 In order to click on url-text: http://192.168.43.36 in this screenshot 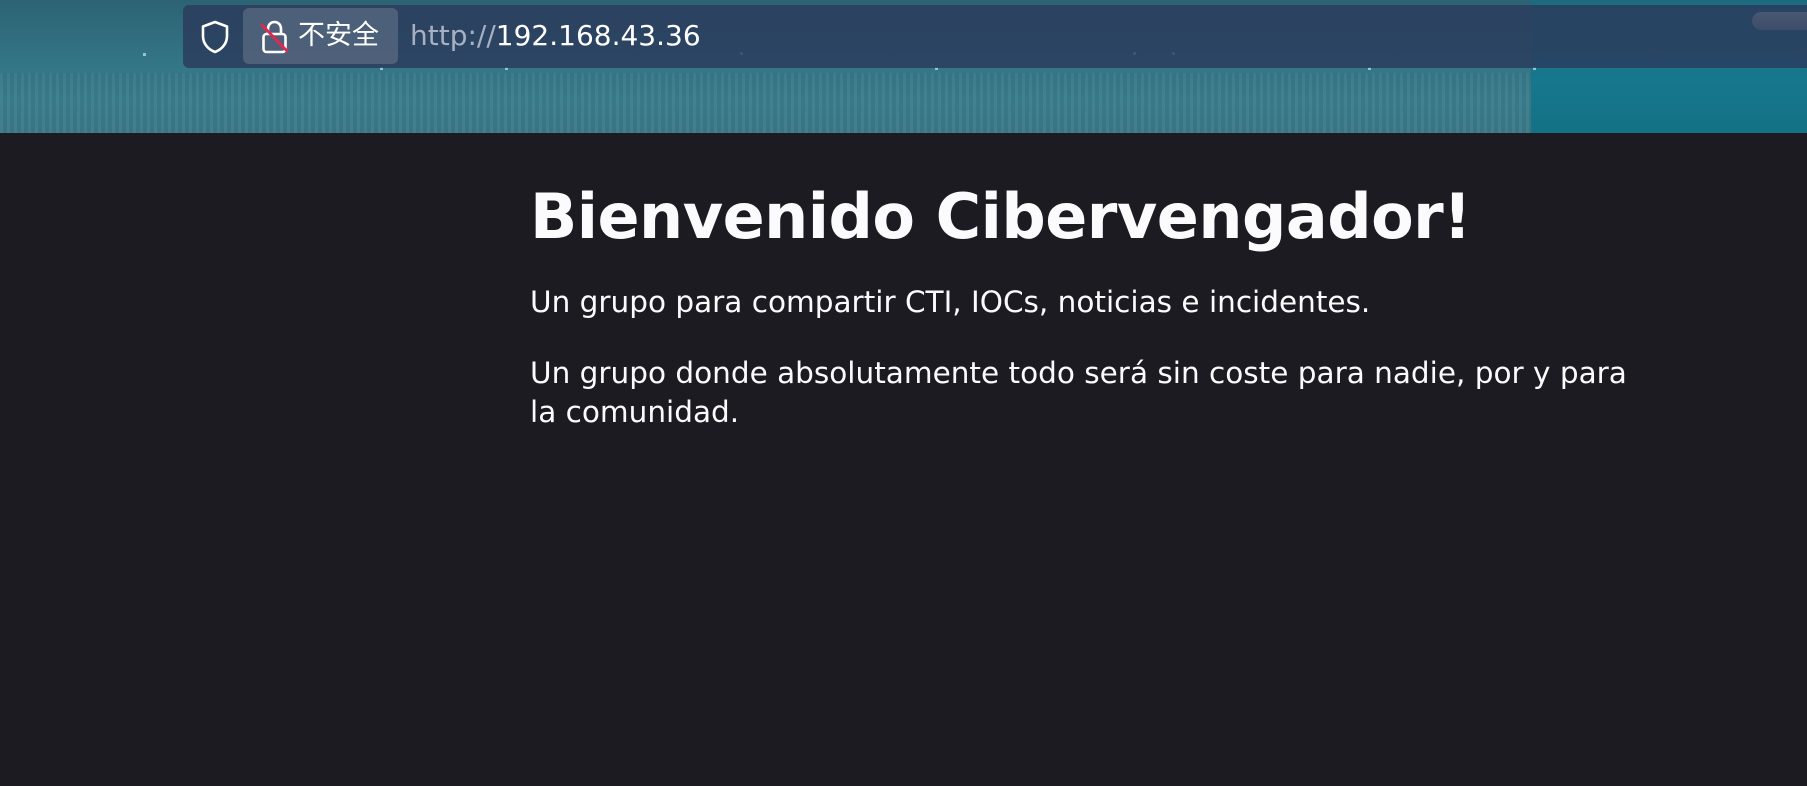, I will do `click(555, 36)`.